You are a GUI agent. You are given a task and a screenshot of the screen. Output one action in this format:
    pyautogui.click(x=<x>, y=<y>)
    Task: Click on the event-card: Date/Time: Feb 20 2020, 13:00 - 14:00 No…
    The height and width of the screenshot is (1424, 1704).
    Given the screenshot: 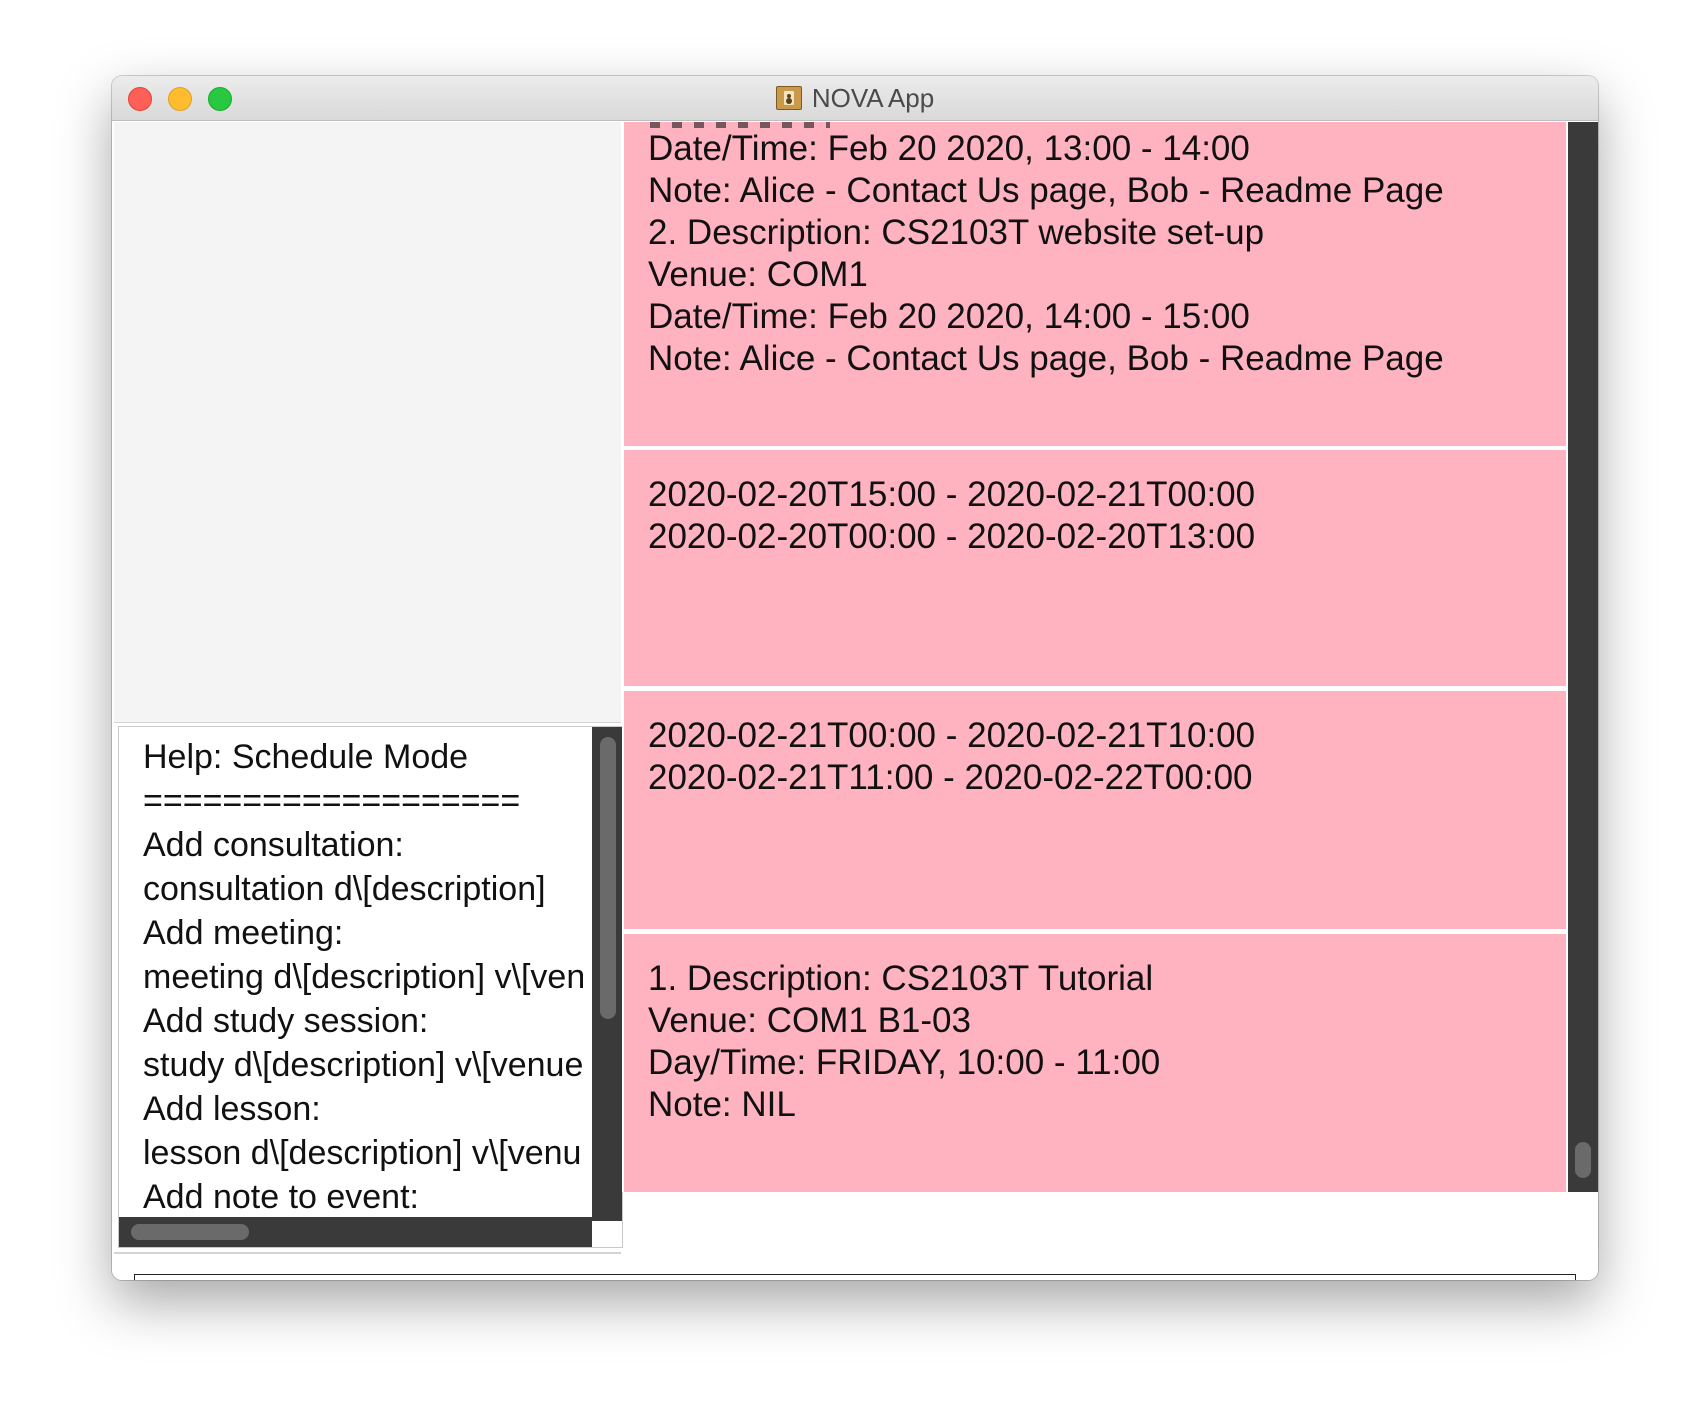 What is the action you would take?
    pyautogui.click(x=1095, y=284)
    